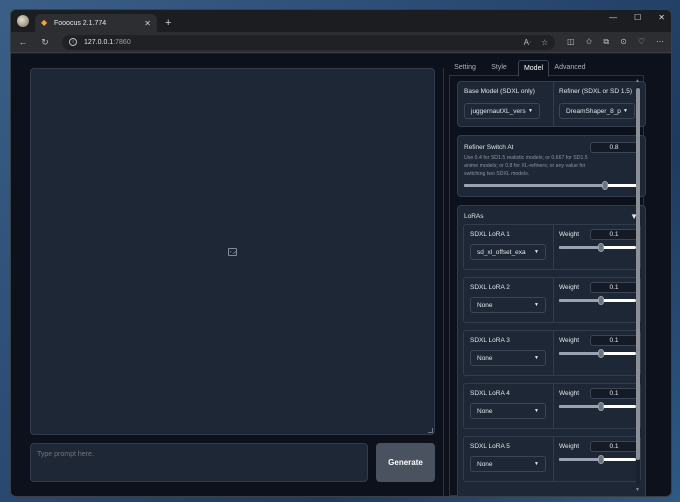 Image resolution: width=680 pixels, height=502 pixels. Describe the element at coordinates (23, 42) in the screenshot. I see `back-icon: ←` at that location.